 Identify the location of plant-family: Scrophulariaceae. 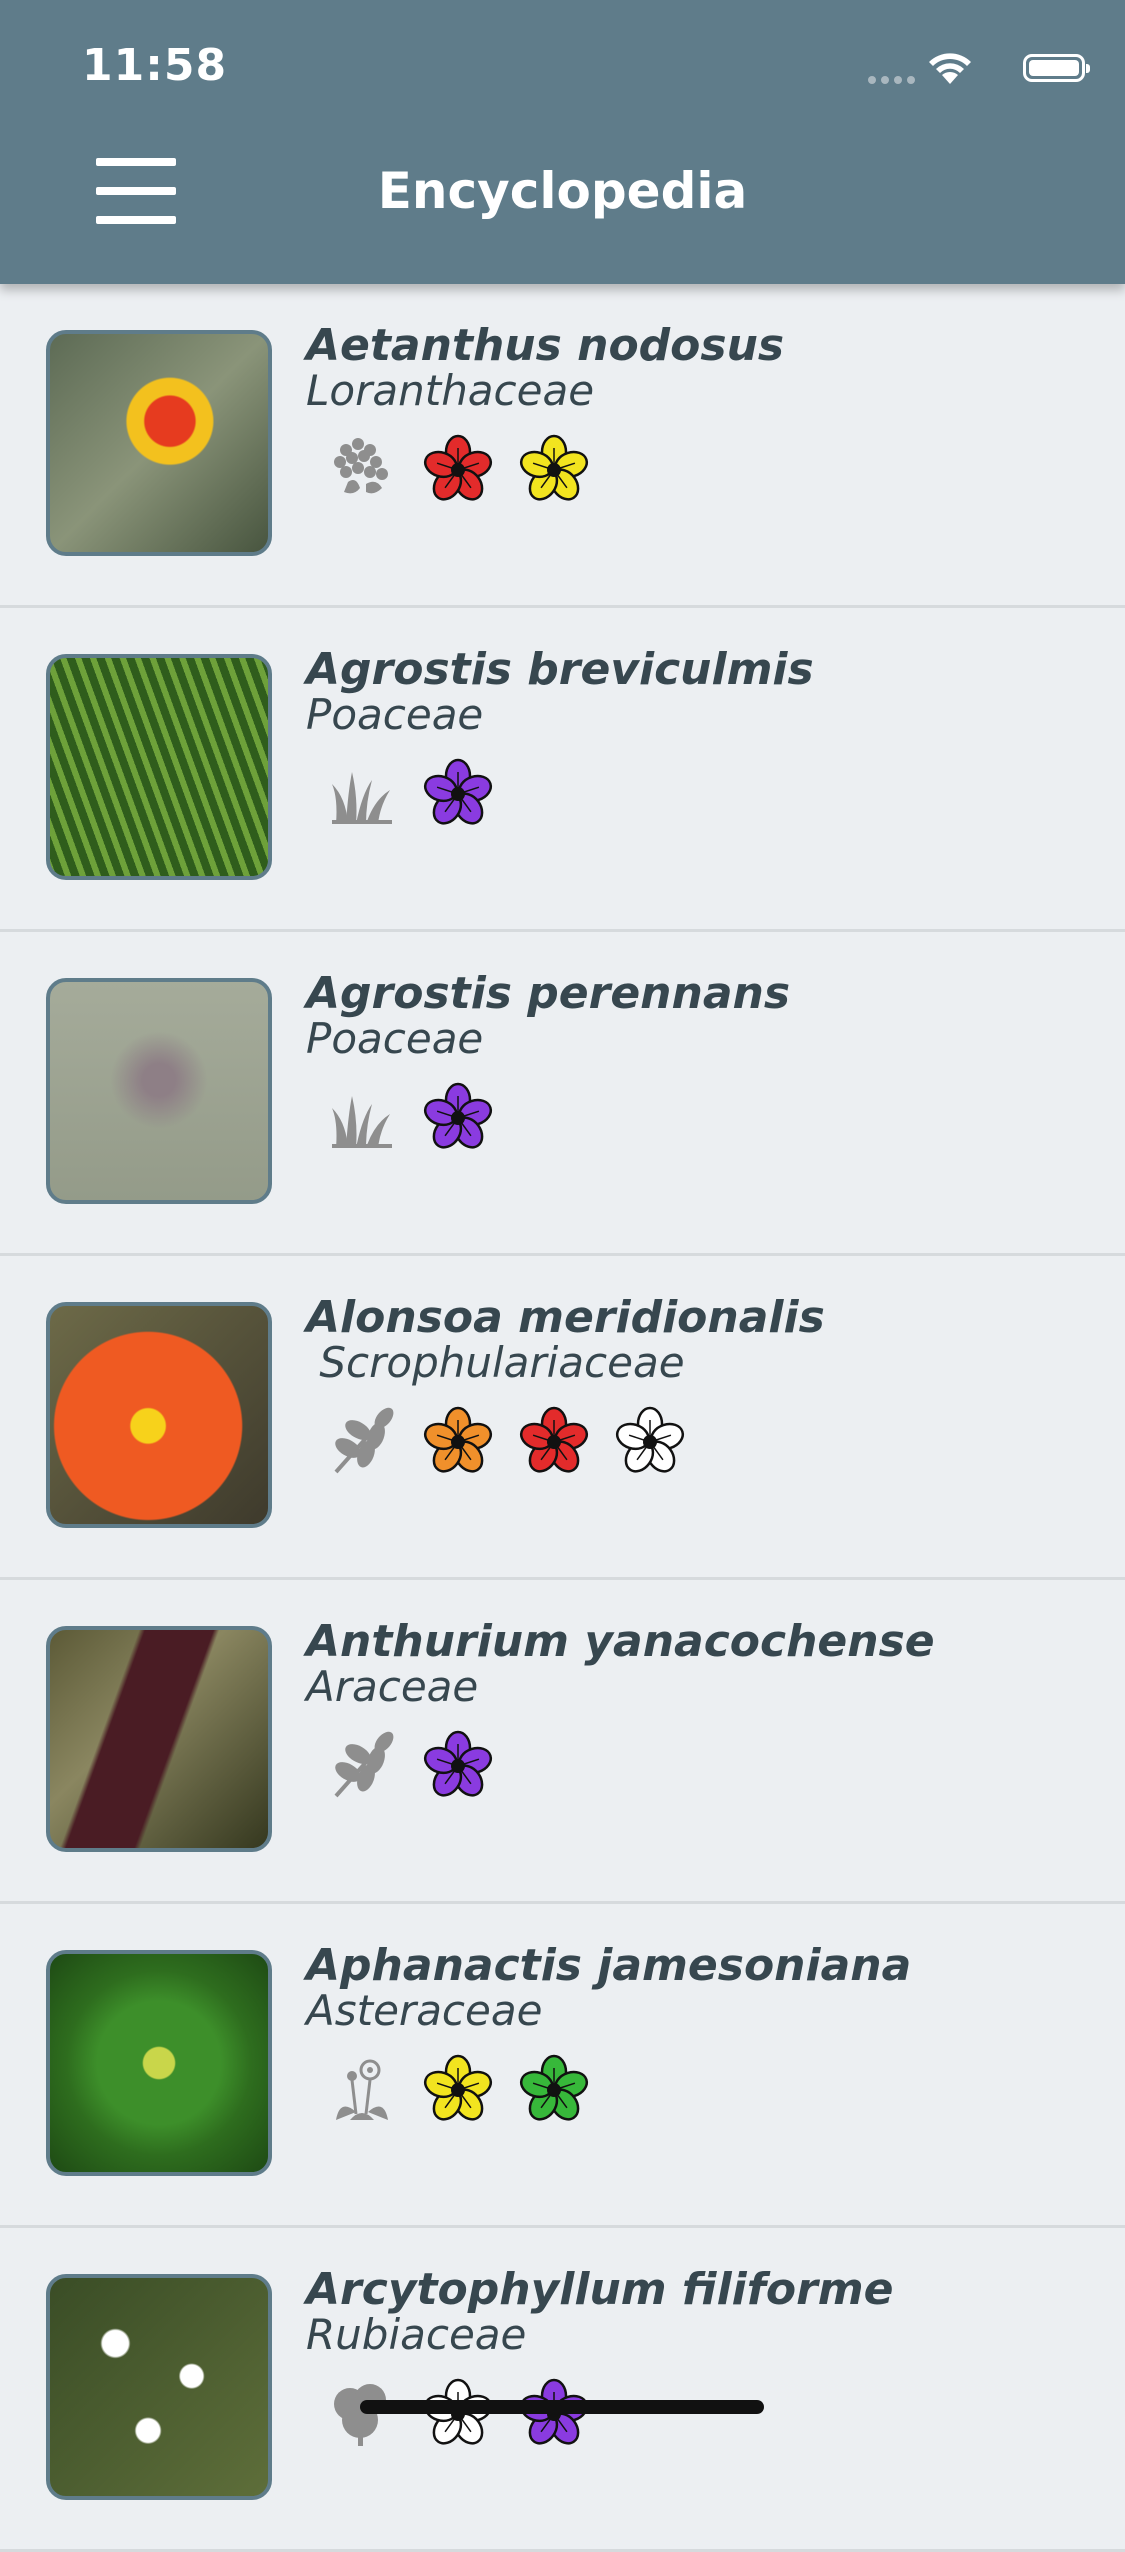
(495, 1362).